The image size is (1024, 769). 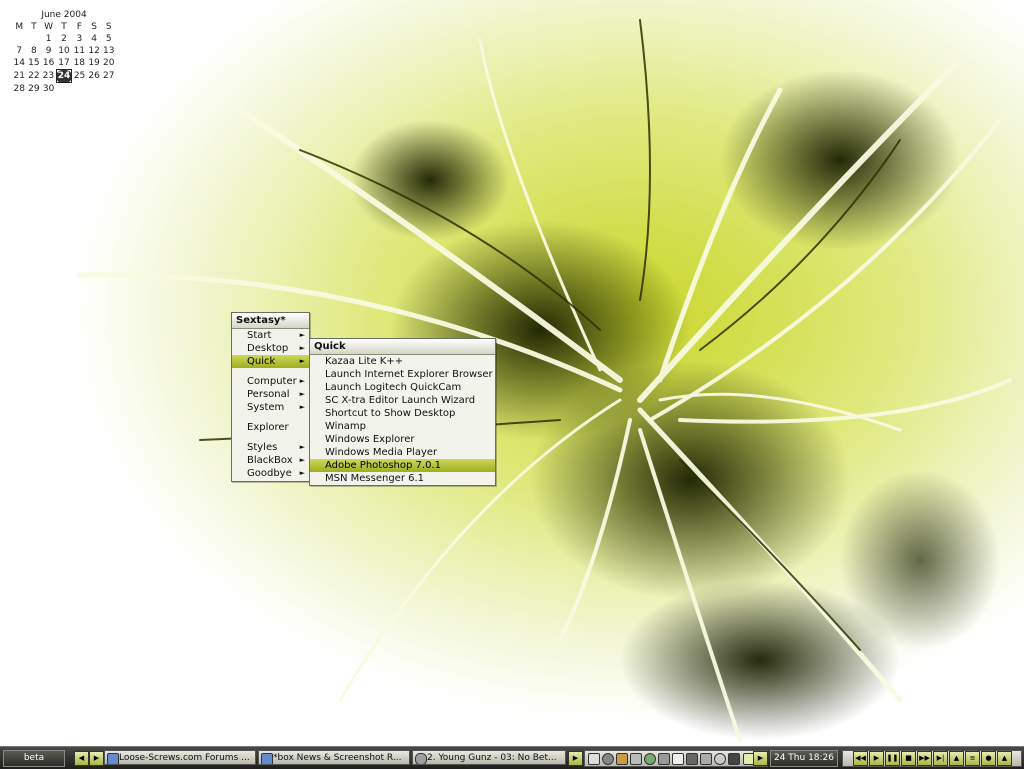 What do you see at coordinates (924, 758) in the screenshot?
I see `fast-forward-icon: ▶▶` at bounding box center [924, 758].